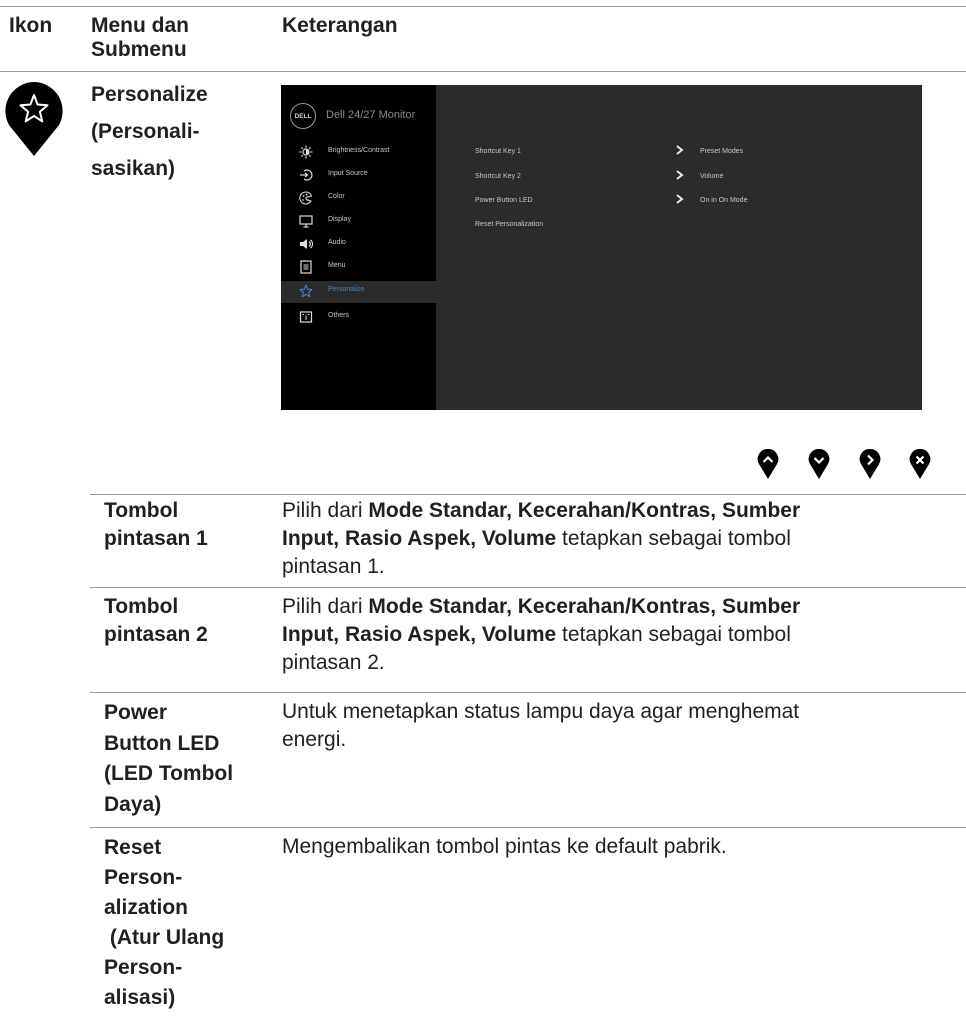  I want to click on submenu-shortcut-key-2: Shortcut Key 2, so click(498, 176).